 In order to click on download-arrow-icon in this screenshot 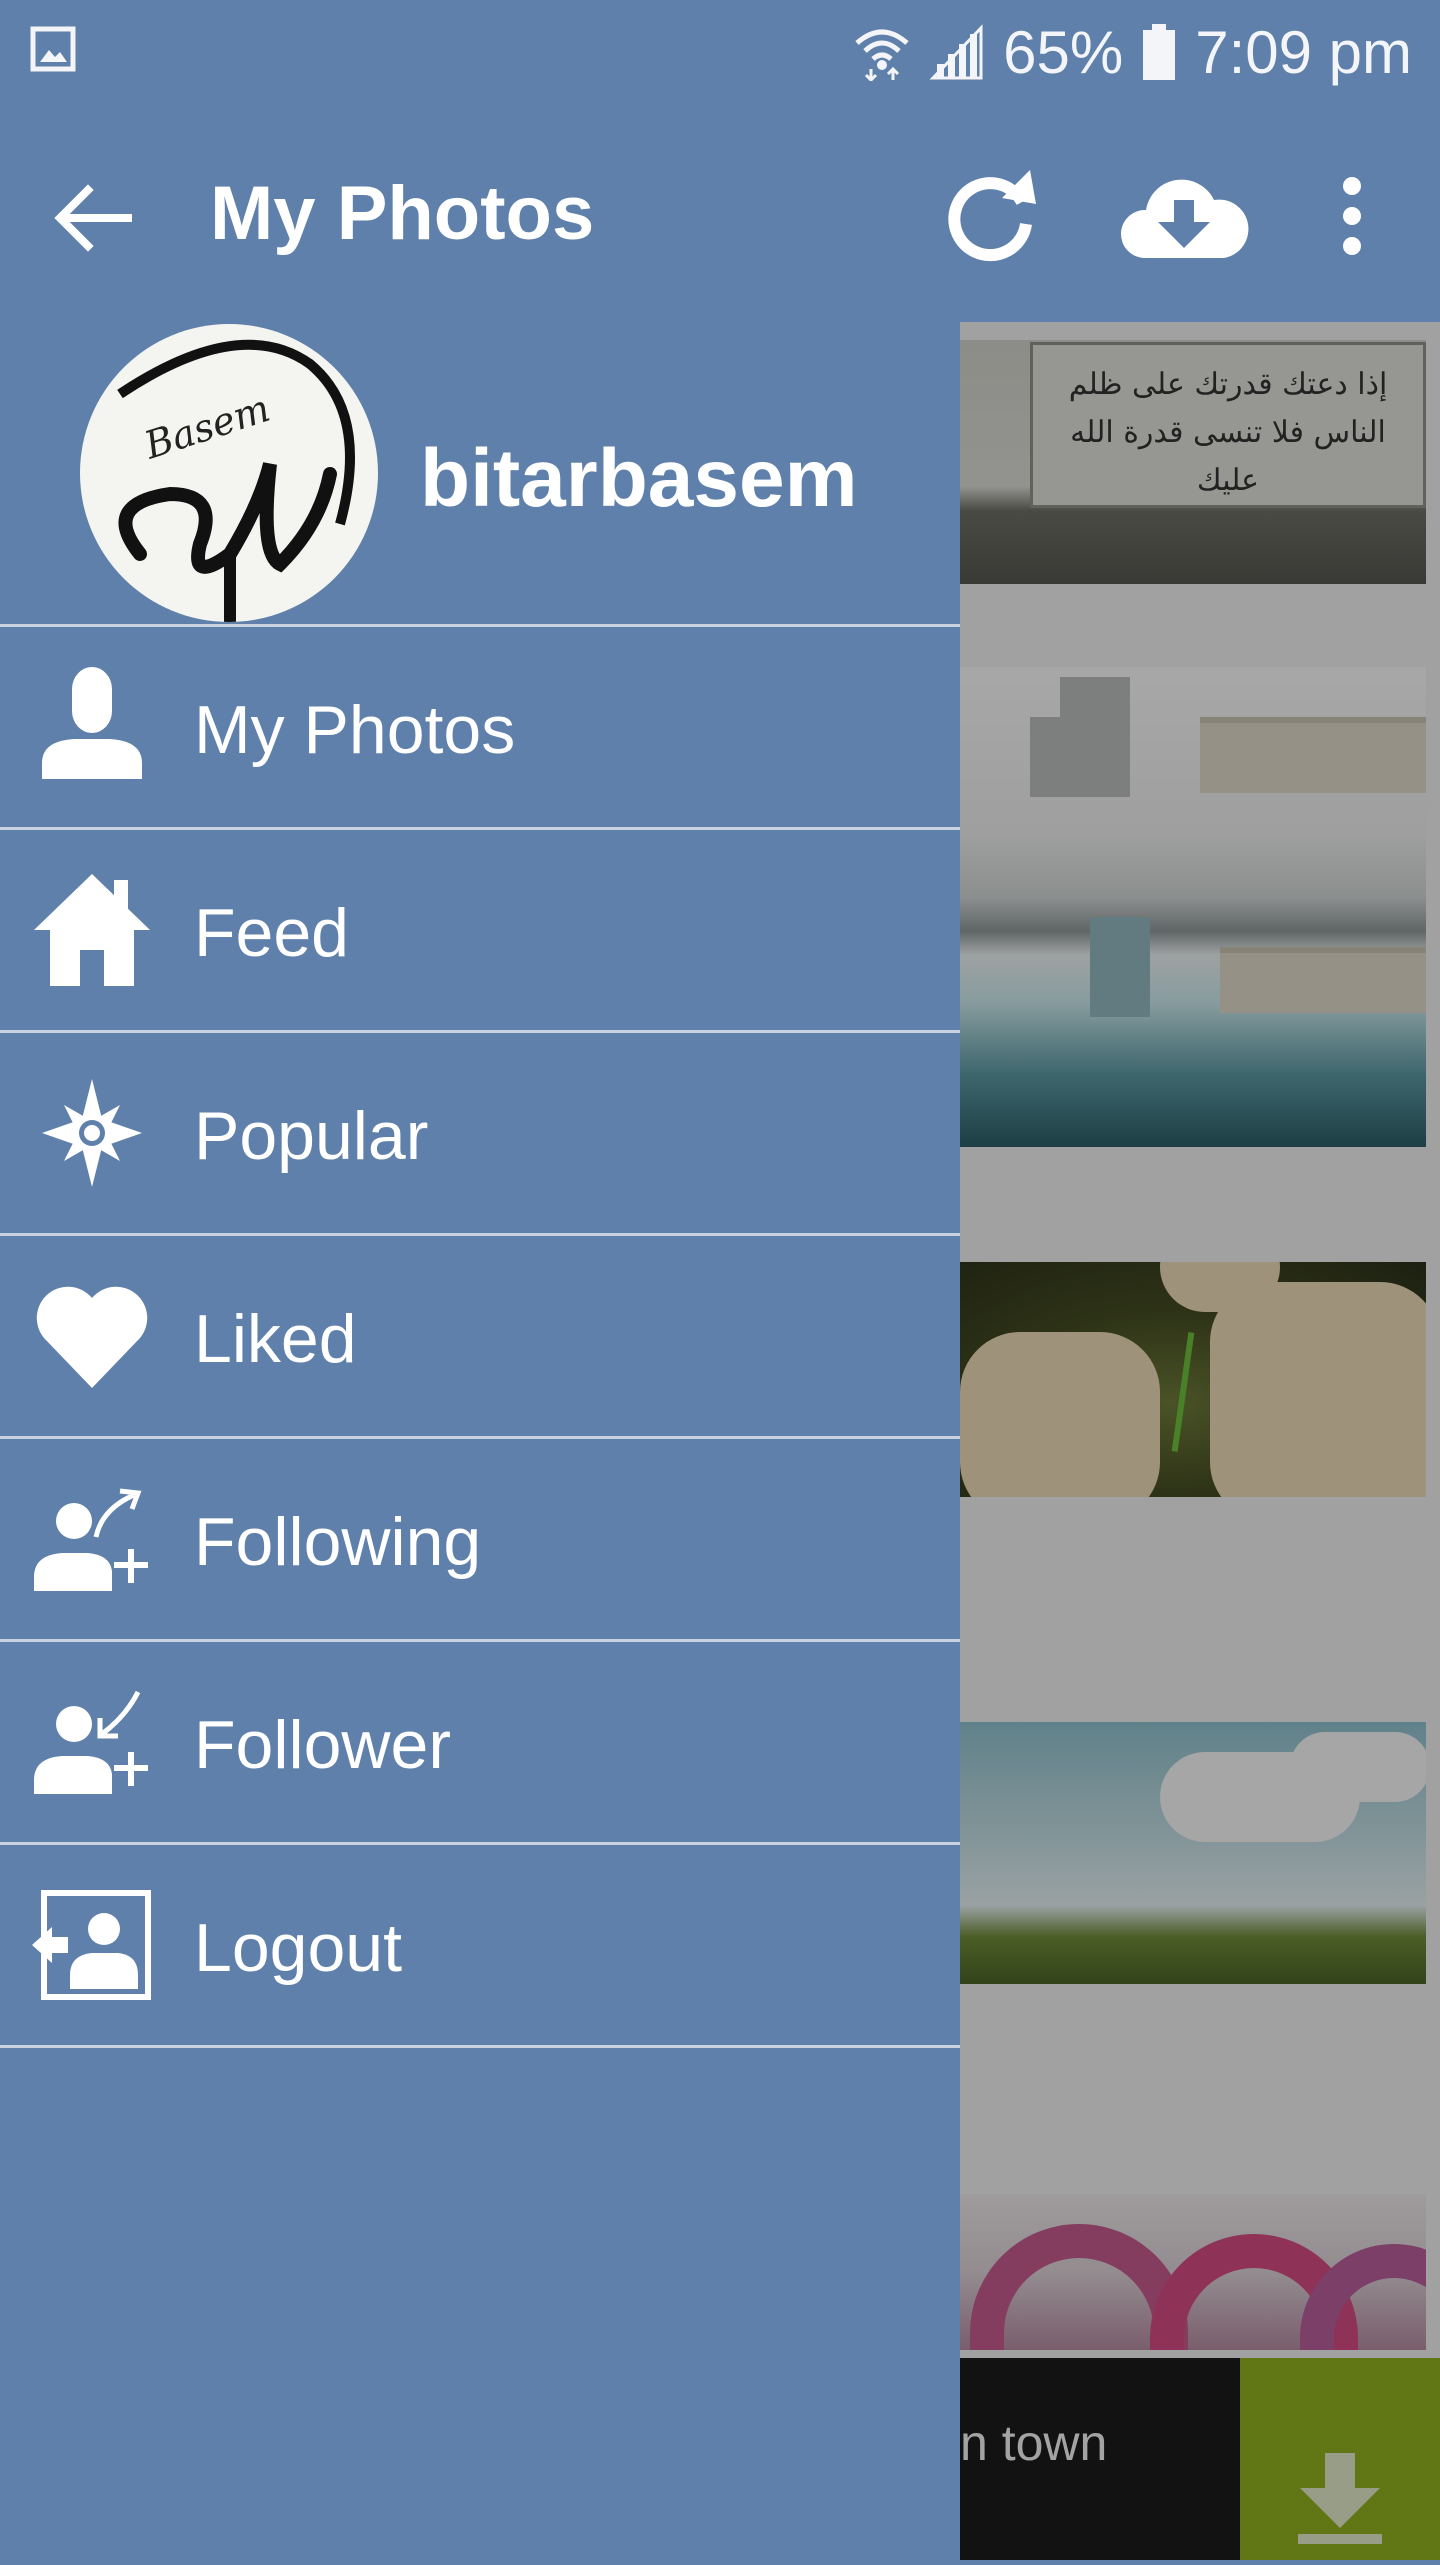, I will do `click(1340, 2498)`.